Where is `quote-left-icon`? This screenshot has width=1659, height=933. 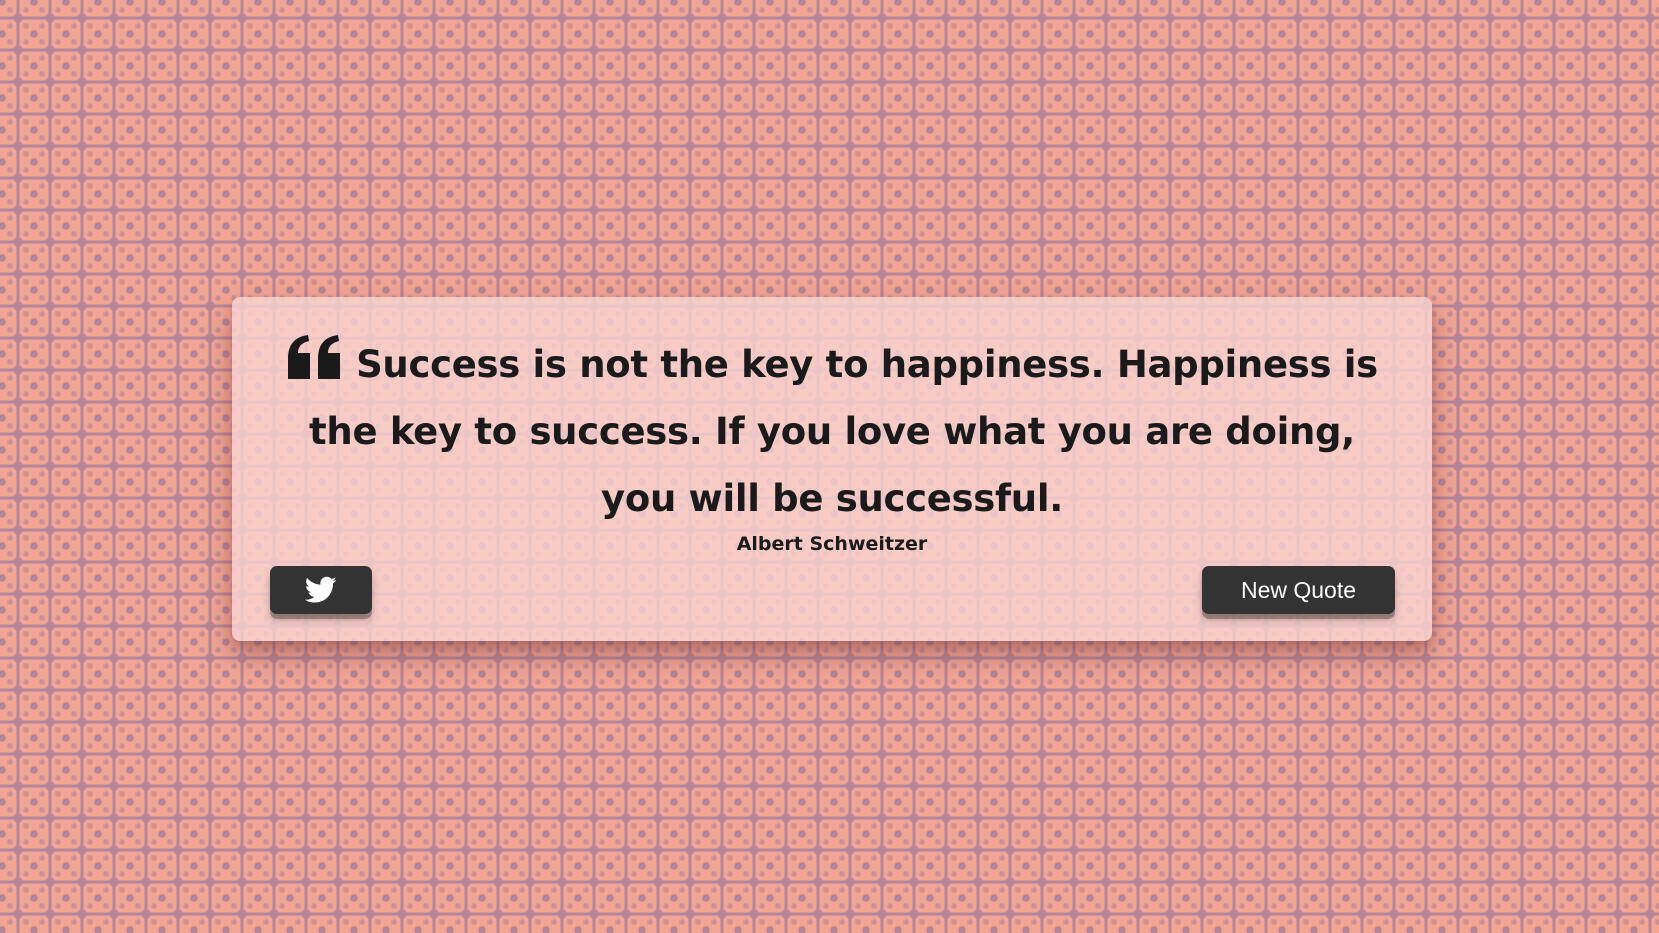 quote-left-icon is located at coordinates (314, 357).